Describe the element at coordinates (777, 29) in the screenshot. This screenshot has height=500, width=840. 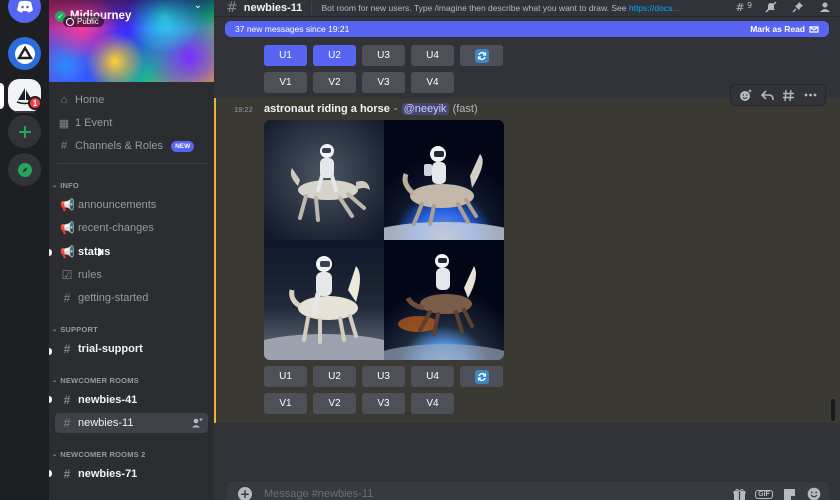
I see `mark-as-read-label: Mark as Read` at that location.